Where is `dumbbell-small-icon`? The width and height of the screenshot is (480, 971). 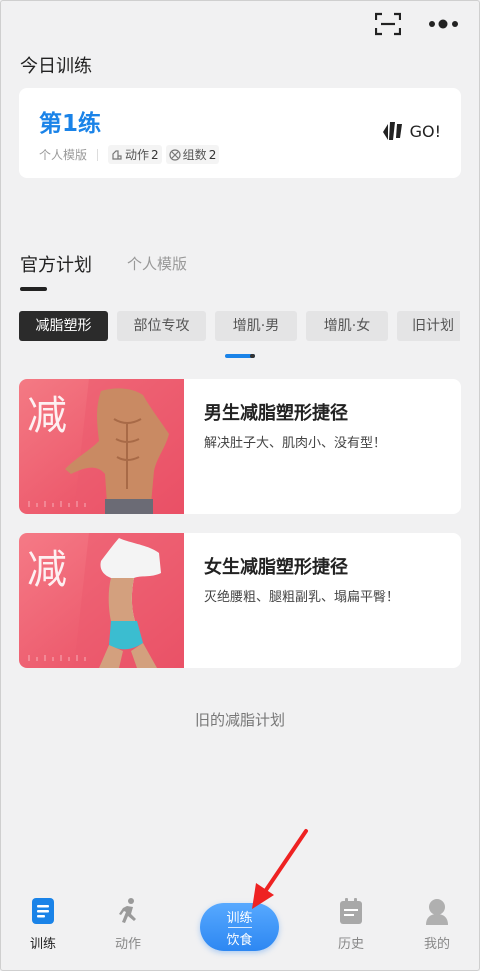 dumbbell-small-icon is located at coordinates (117, 154).